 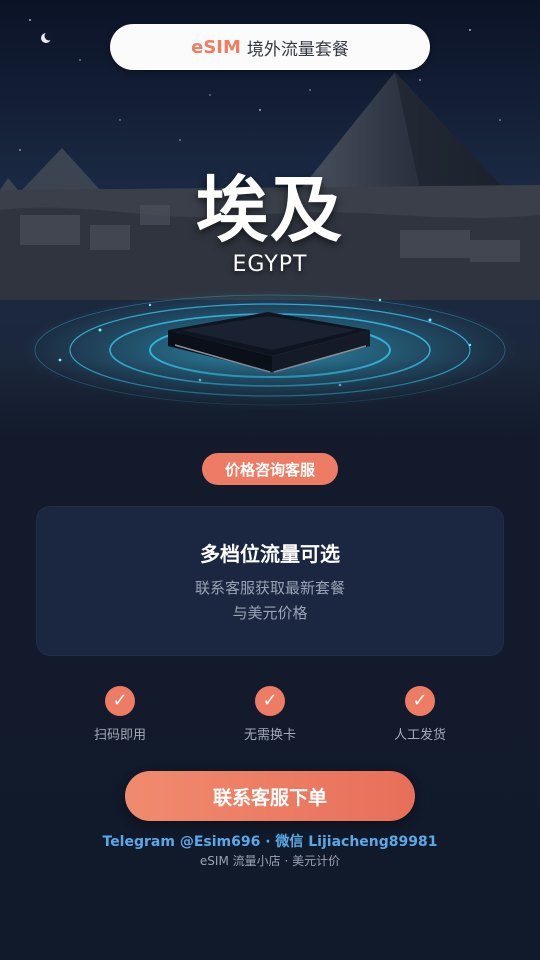 I want to click on feature-item-scan: ✓ 扫码即用, so click(x=120, y=714).